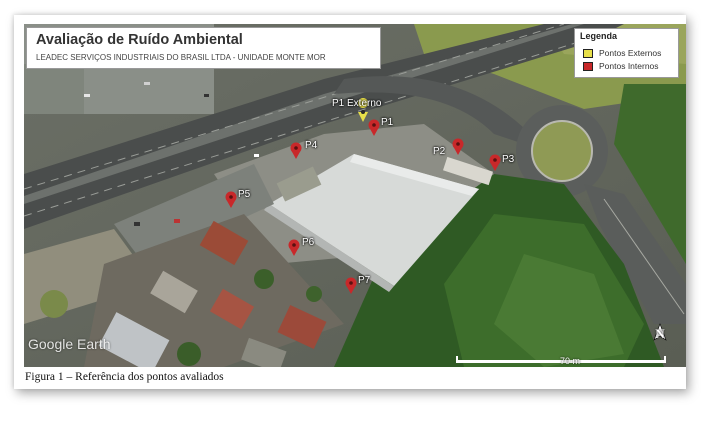 The height and width of the screenshot is (428, 728). What do you see at coordinates (308, 242) in the screenshot?
I see `point-label-p6: P6` at bounding box center [308, 242].